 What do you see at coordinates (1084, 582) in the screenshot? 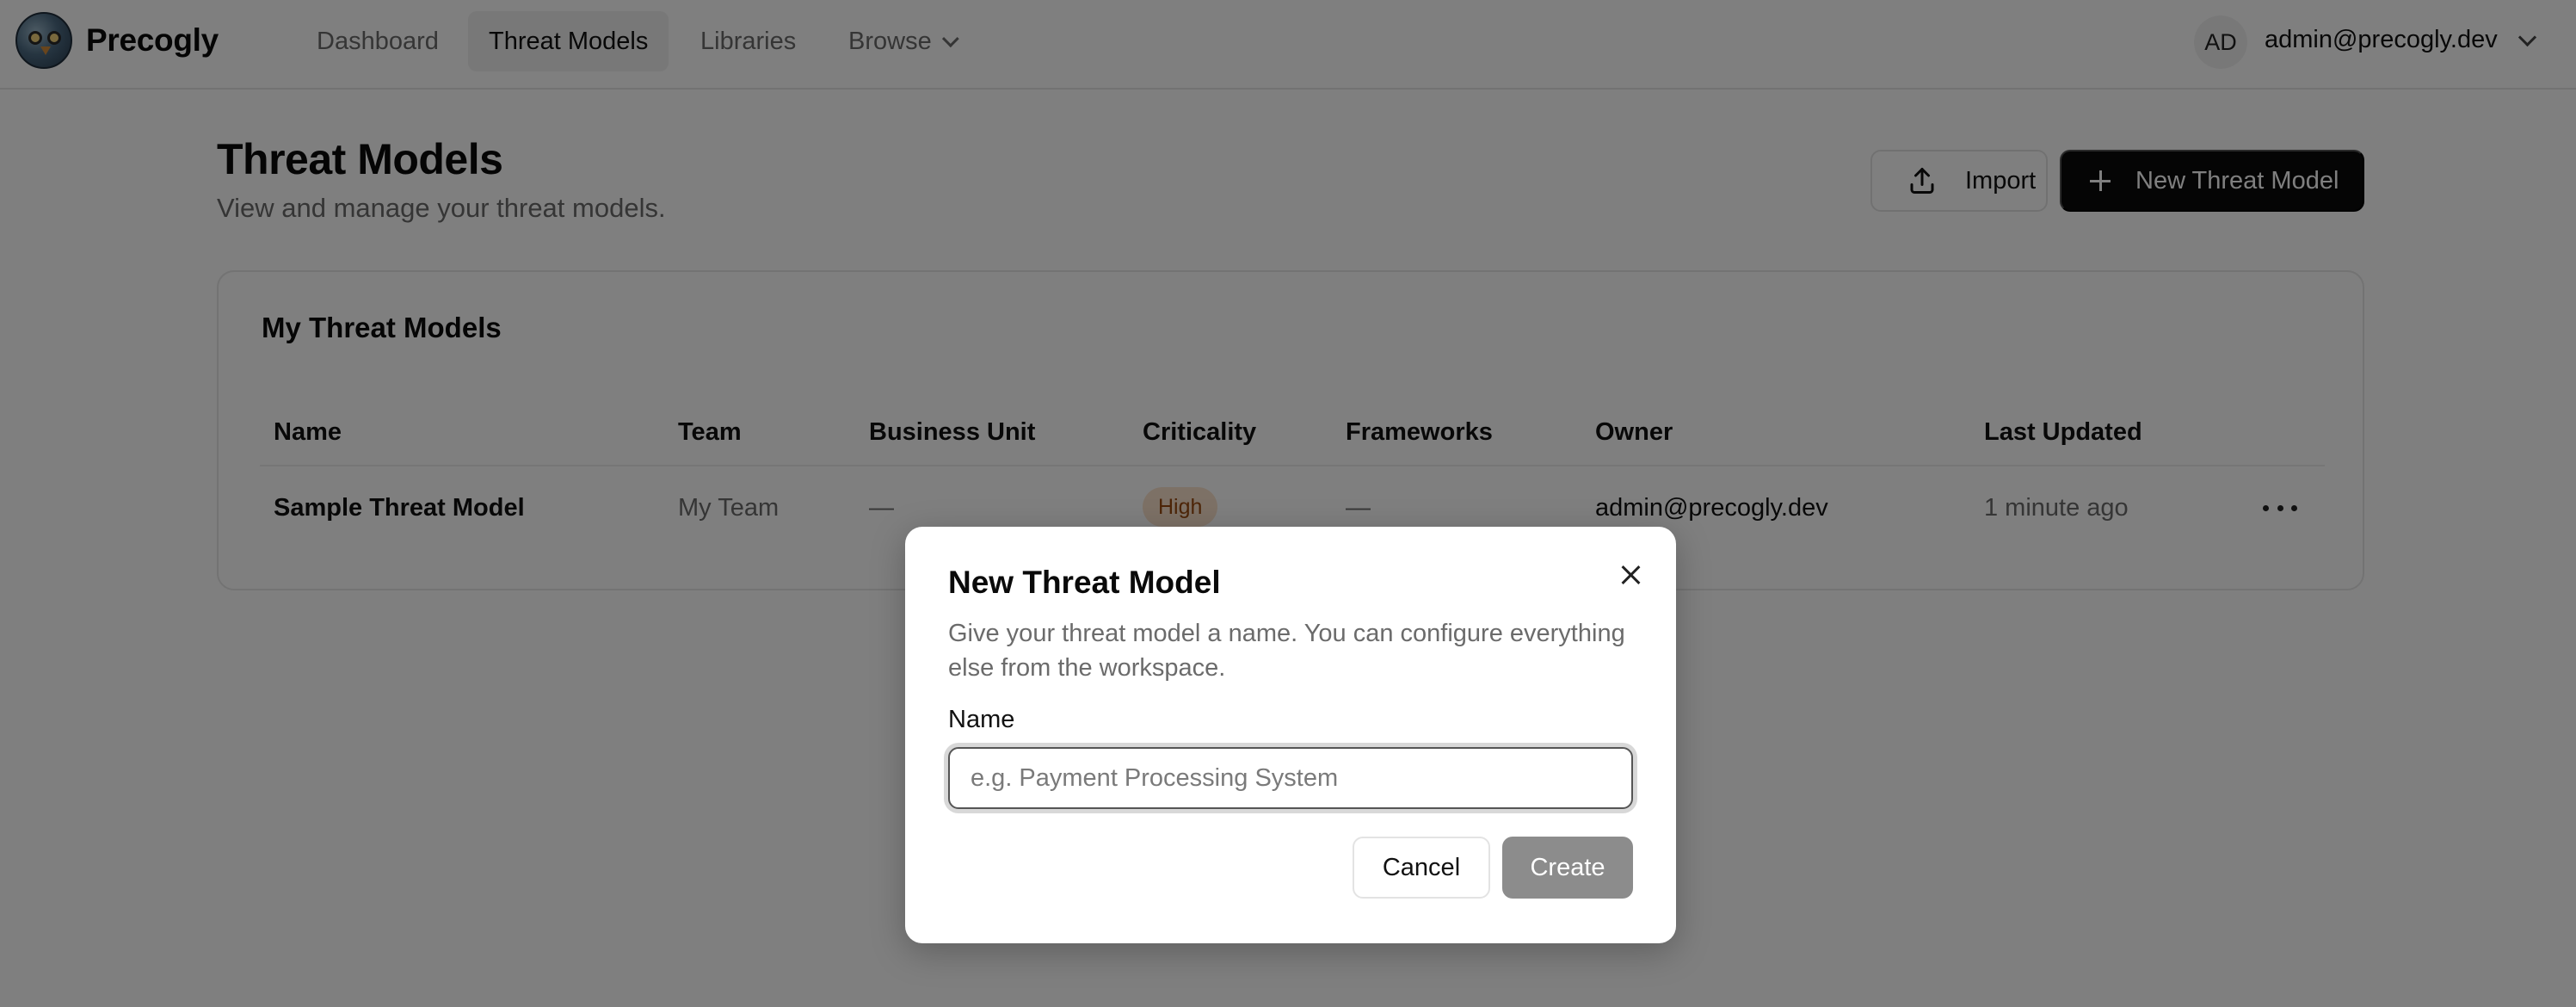
I see `dialog-title: New Threat Model` at bounding box center [1084, 582].